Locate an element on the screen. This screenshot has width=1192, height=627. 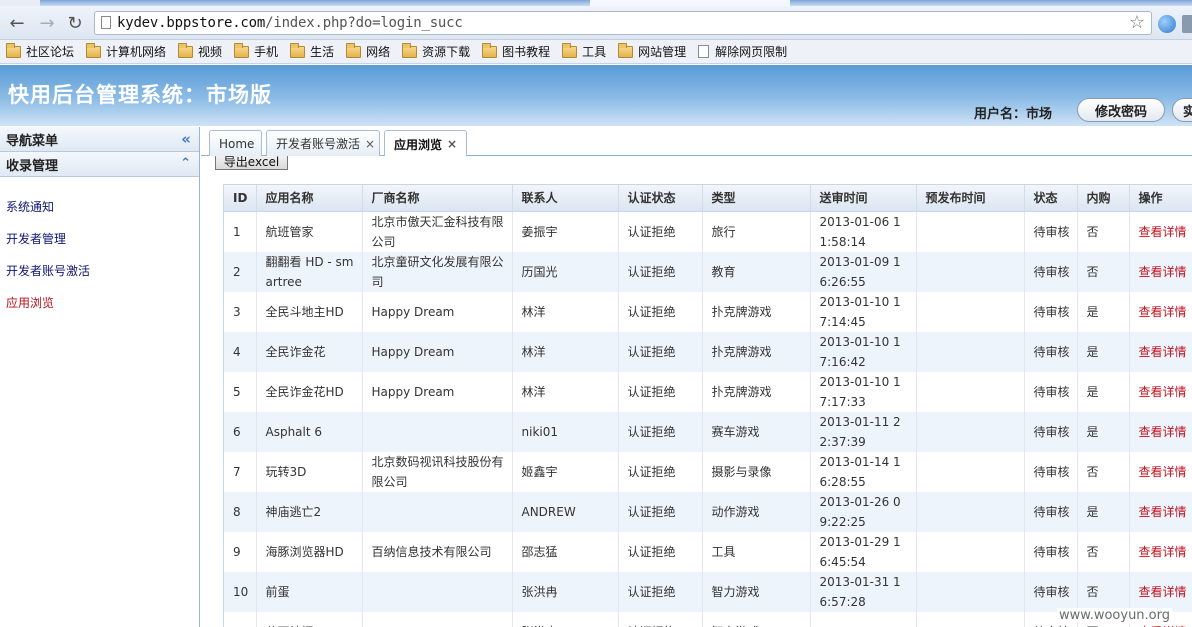
bookmark-item: 生活 is located at coordinates (312, 51).